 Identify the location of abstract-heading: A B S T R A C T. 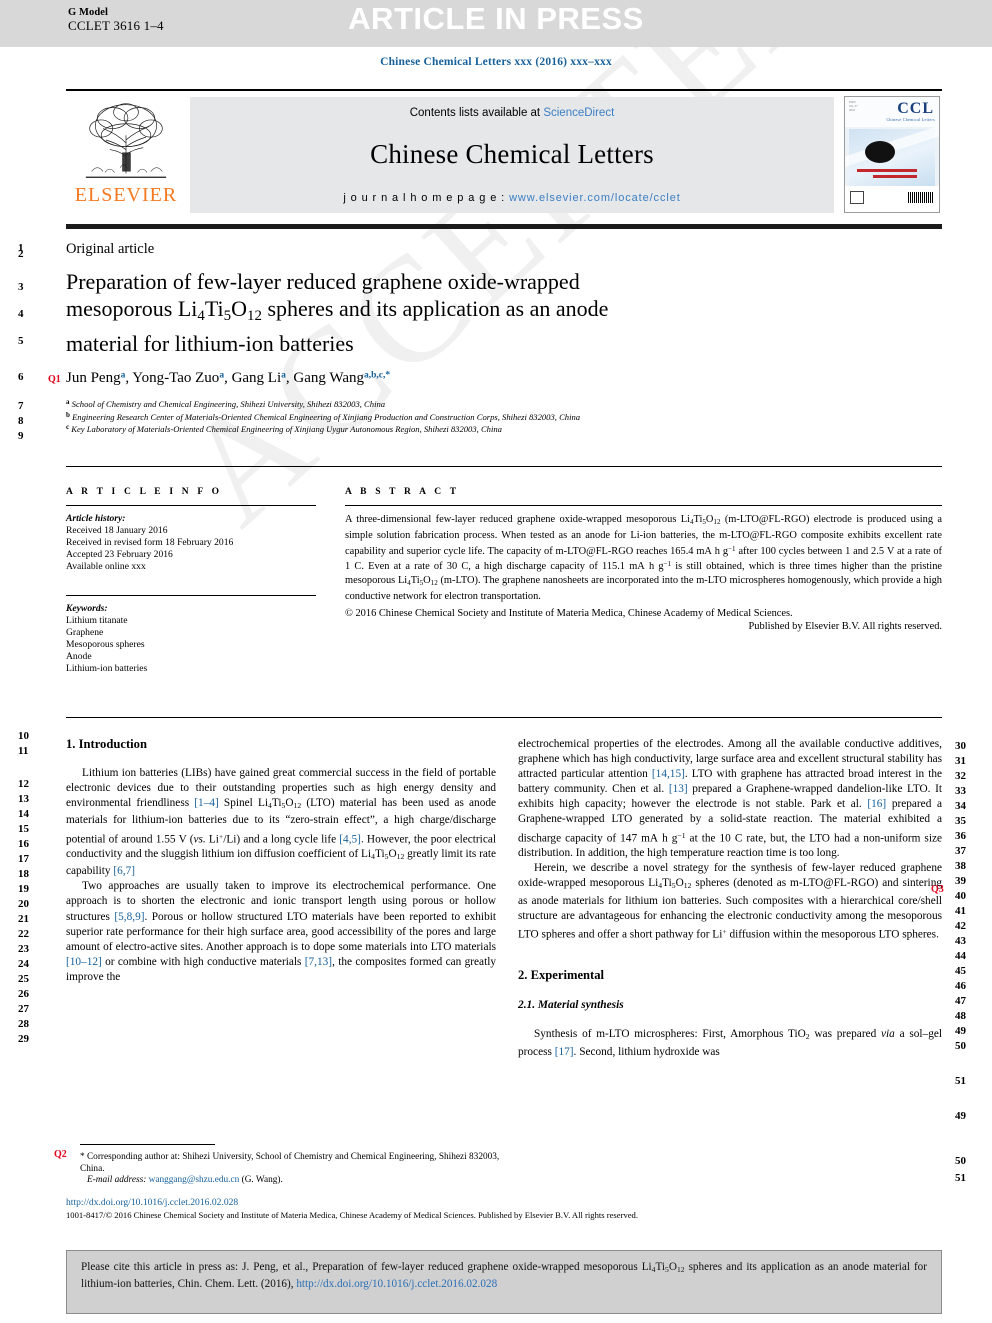
(402, 492).